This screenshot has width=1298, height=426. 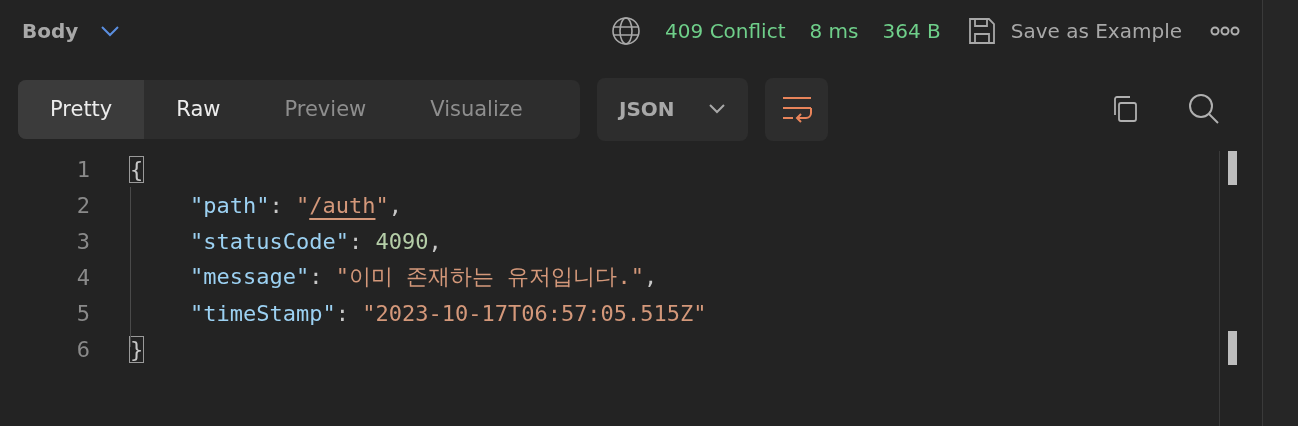 What do you see at coordinates (834, 31) in the screenshot?
I see `response-time: 8 ms` at bounding box center [834, 31].